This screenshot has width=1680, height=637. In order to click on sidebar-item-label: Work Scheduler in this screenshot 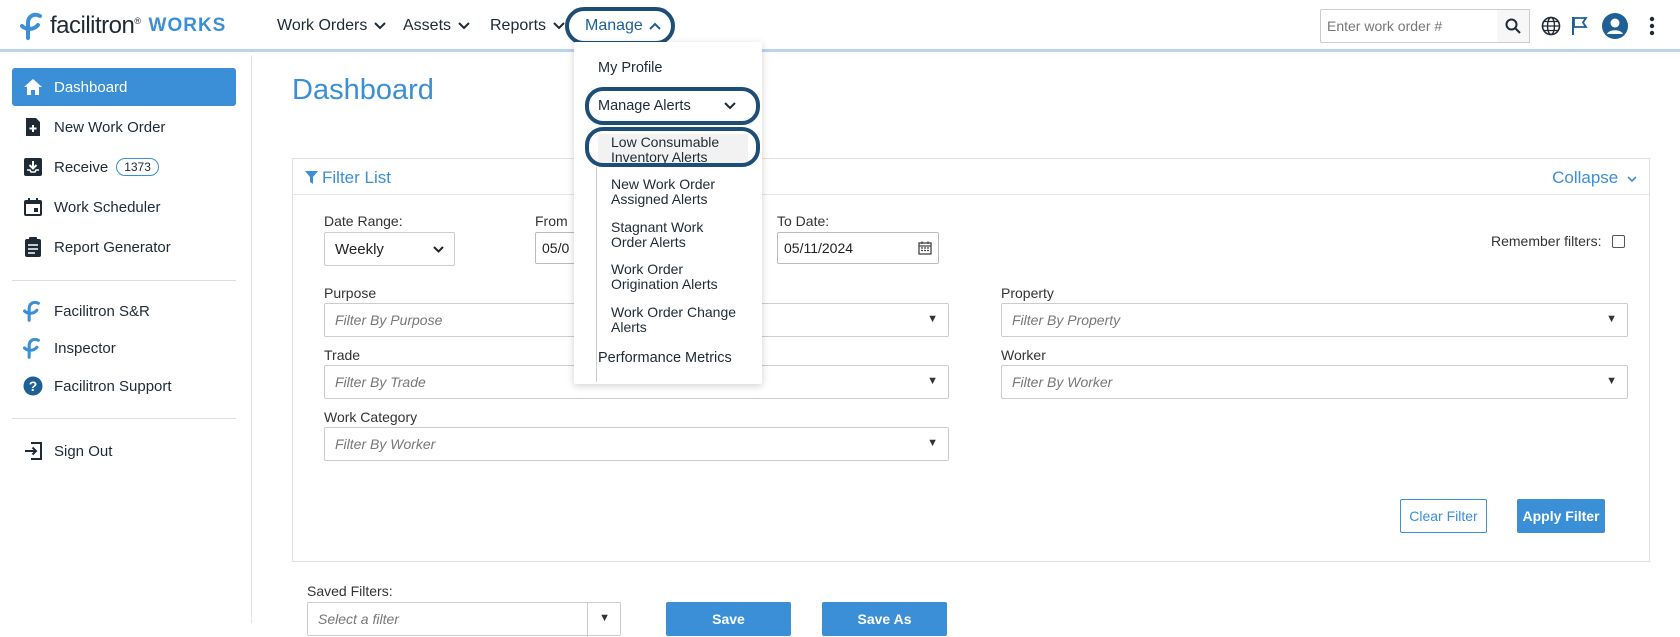, I will do `click(107, 207)`.